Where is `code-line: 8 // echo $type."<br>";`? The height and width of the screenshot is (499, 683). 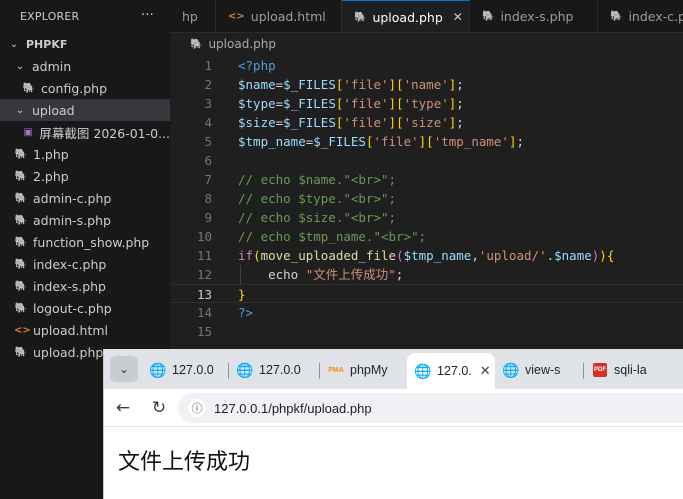 code-line: 8 // echo $type."<br>"; is located at coordinates (426, 198).